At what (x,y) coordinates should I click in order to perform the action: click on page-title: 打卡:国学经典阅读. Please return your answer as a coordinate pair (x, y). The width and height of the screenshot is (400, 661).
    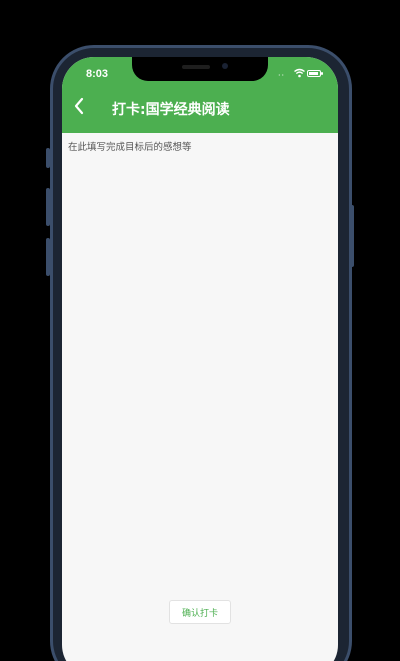
    Looking at the image, I should click on (171, 110).